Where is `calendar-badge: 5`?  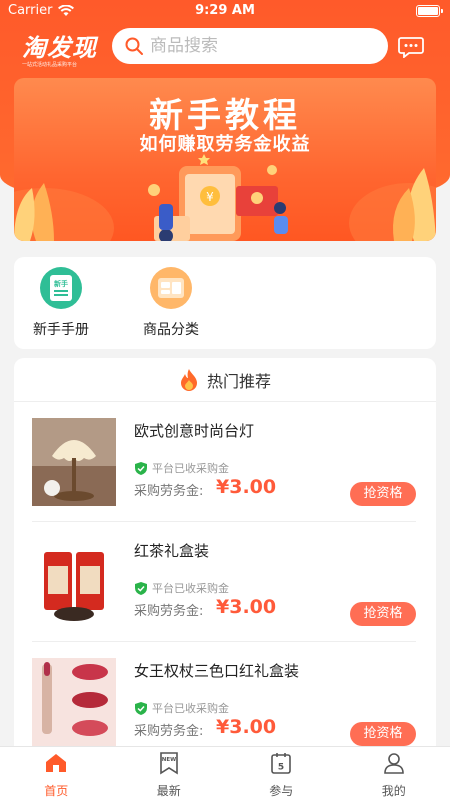
calendar-badge: 5 is located at coordinates (281, 768).